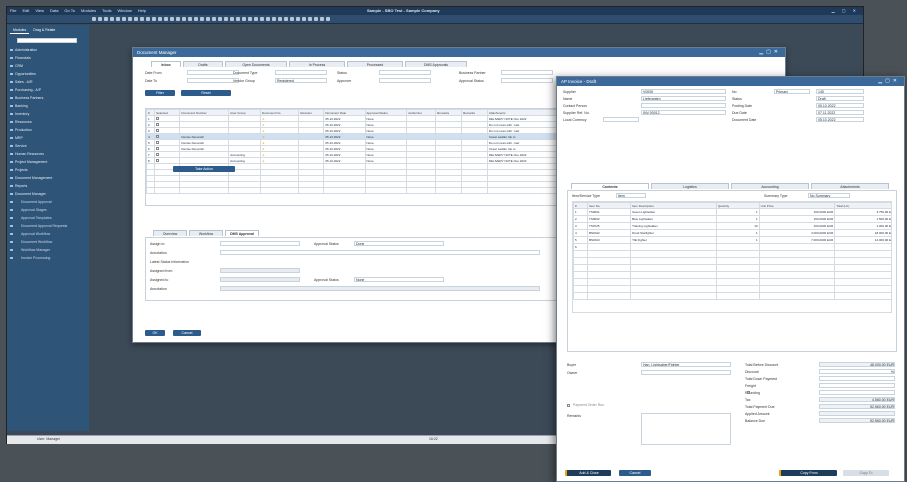 Image resolution: width=907 pixels, height=482 pixels. What do you see at coordinates (44, 30) in the screenshot?
I see `tab-drag-relate: Drag & Relate` at bounding box center [44, 30].